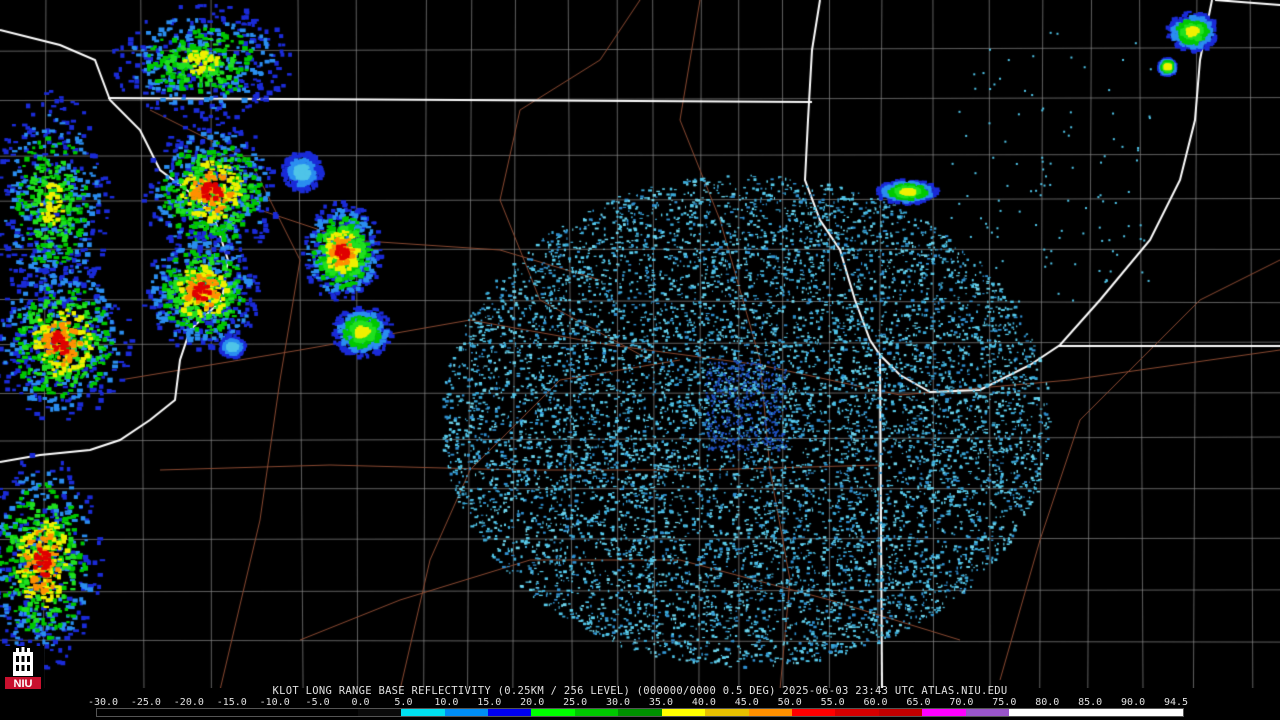 This screenshot has width=1280, height=720. I want to click on color-scale-bar, so click(640, 712).